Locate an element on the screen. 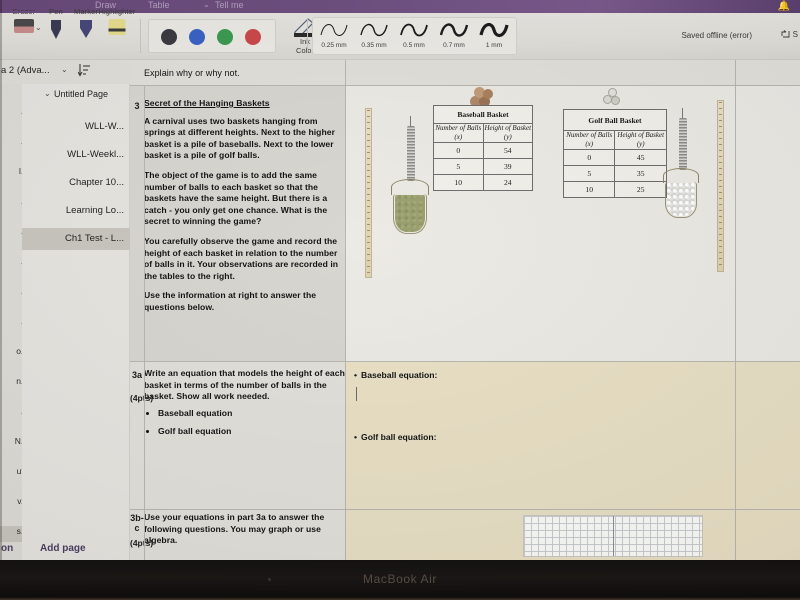  hanging-basket-baseballs-icon is located at coordinates (410, 214).